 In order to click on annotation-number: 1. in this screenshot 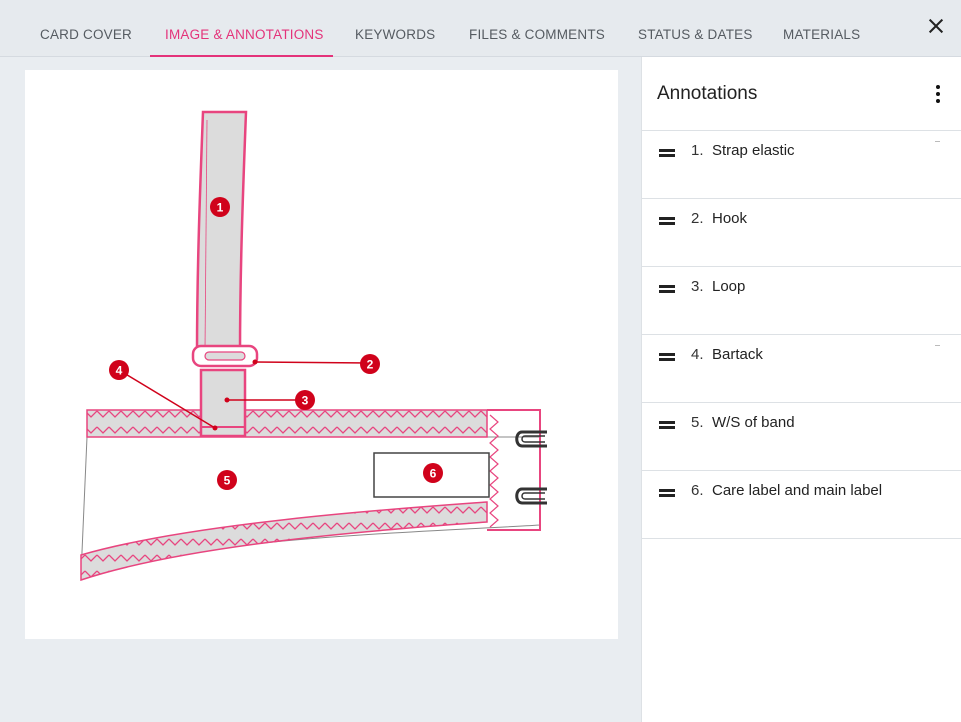, I will do `click(697, 150)`.